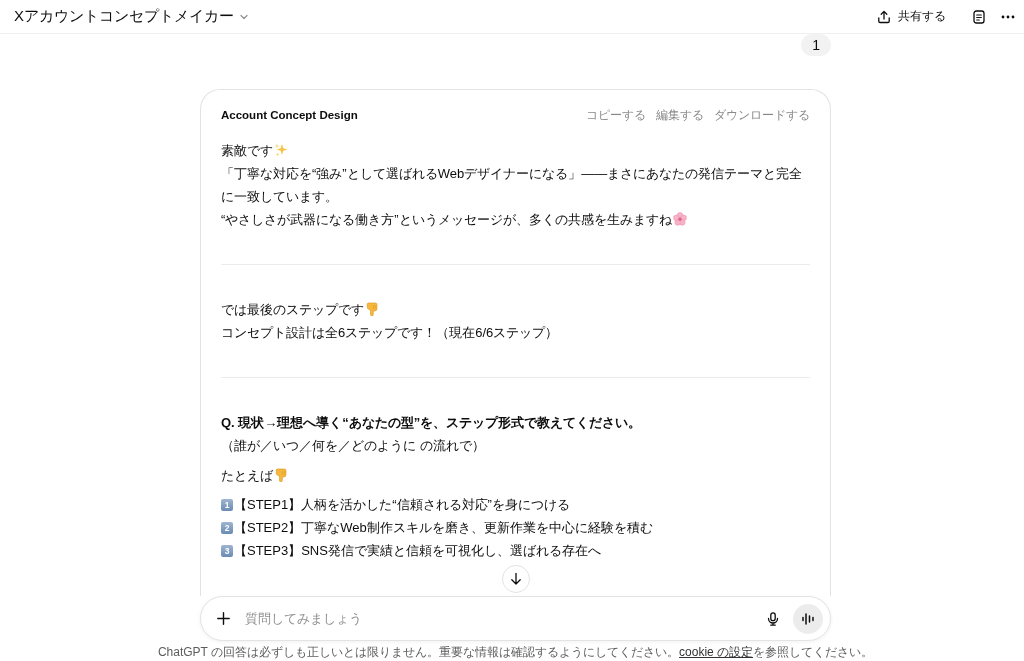 The height and width of the screenshot is (661, 1024). What do you see at coordinates (773, 618) in the screenshot?
I see `microphone-icon` at bounding box center [773, 618].